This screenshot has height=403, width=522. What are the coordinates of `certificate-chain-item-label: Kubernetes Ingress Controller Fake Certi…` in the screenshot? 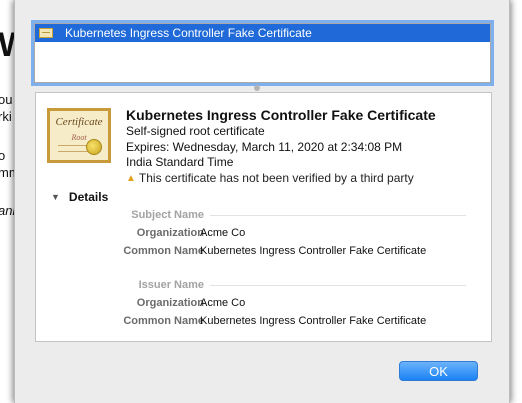 It's located at (188, 33).